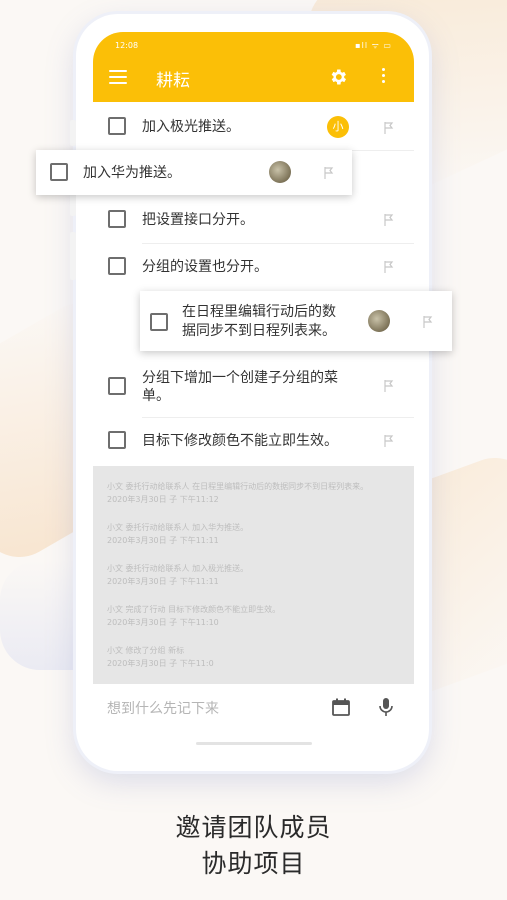 This screenshot has height=900, width=507. I want to click on task-row: 分组下增加一个创建子分组的菜 单。, so click(253, 387).